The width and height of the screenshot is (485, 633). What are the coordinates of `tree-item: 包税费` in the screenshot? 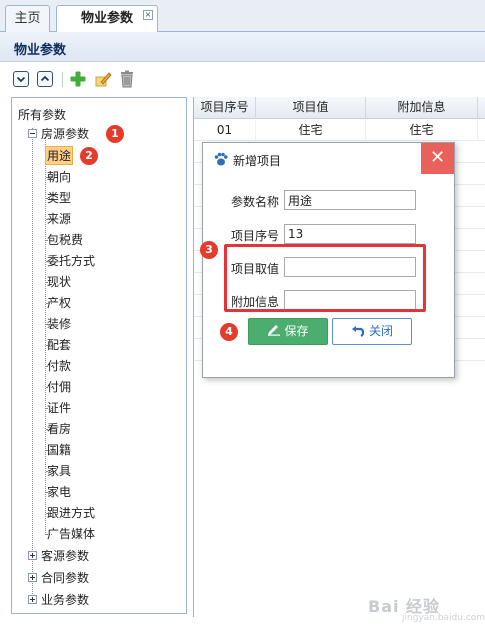 It's located at (65, 239).